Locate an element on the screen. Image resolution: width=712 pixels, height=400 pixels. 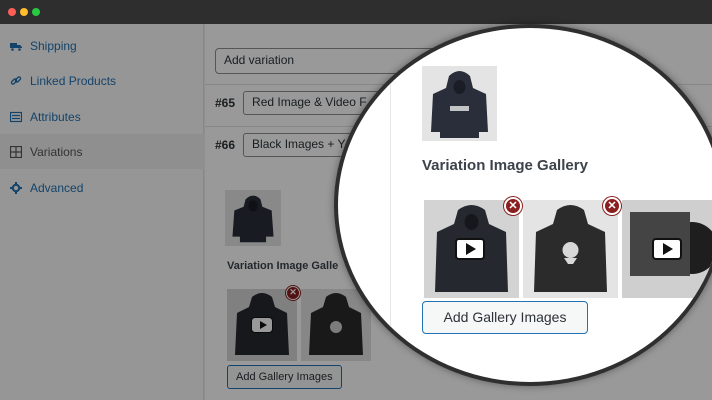
sidebar-item-shipping: Shipping is located at coordinates (102, 45).